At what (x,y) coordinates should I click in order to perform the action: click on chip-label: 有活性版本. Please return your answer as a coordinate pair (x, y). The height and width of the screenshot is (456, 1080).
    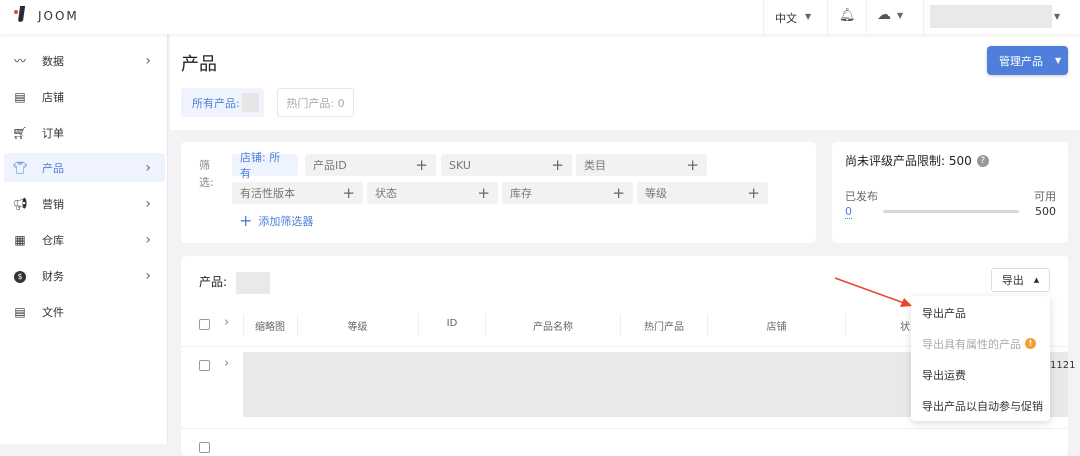
    Looking at the image, I should click on (267, 193).